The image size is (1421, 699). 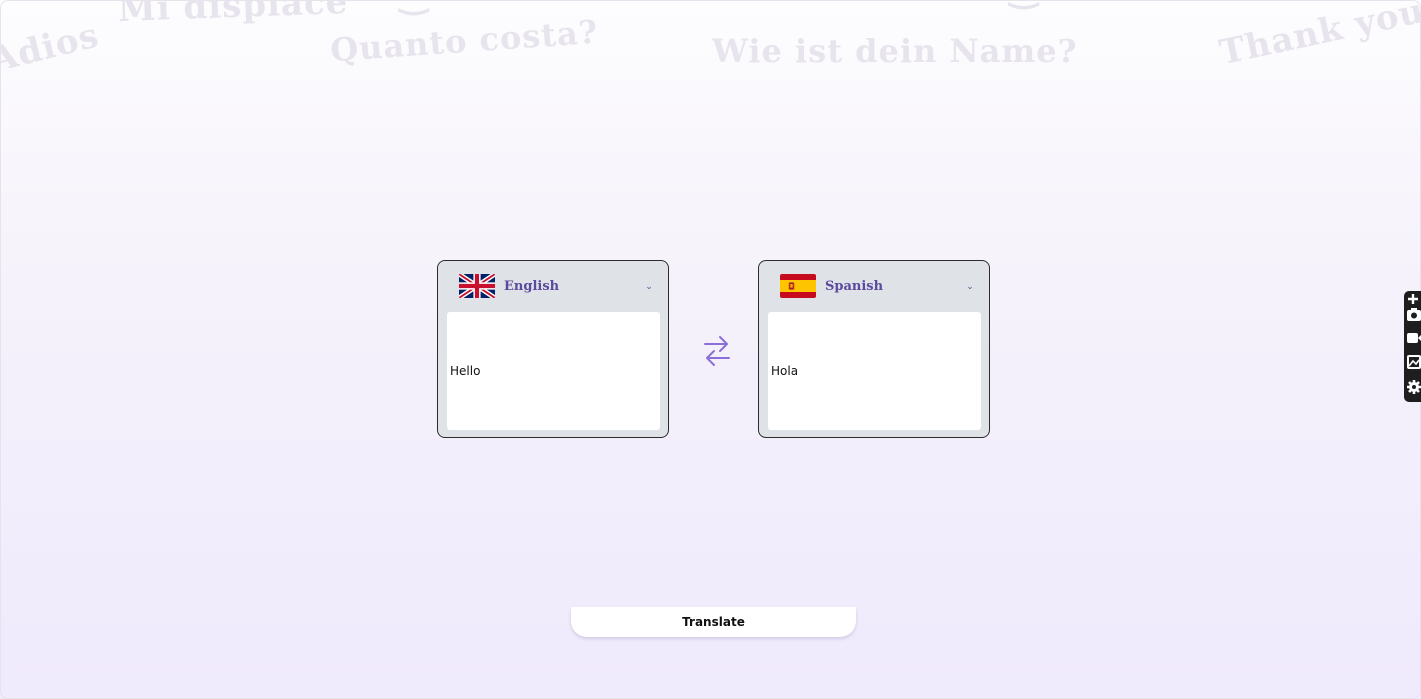 What do you see at coordinates (477, 286) in the screenshot?
I see `uk-flag-icon` at bounding box center [477, 286].